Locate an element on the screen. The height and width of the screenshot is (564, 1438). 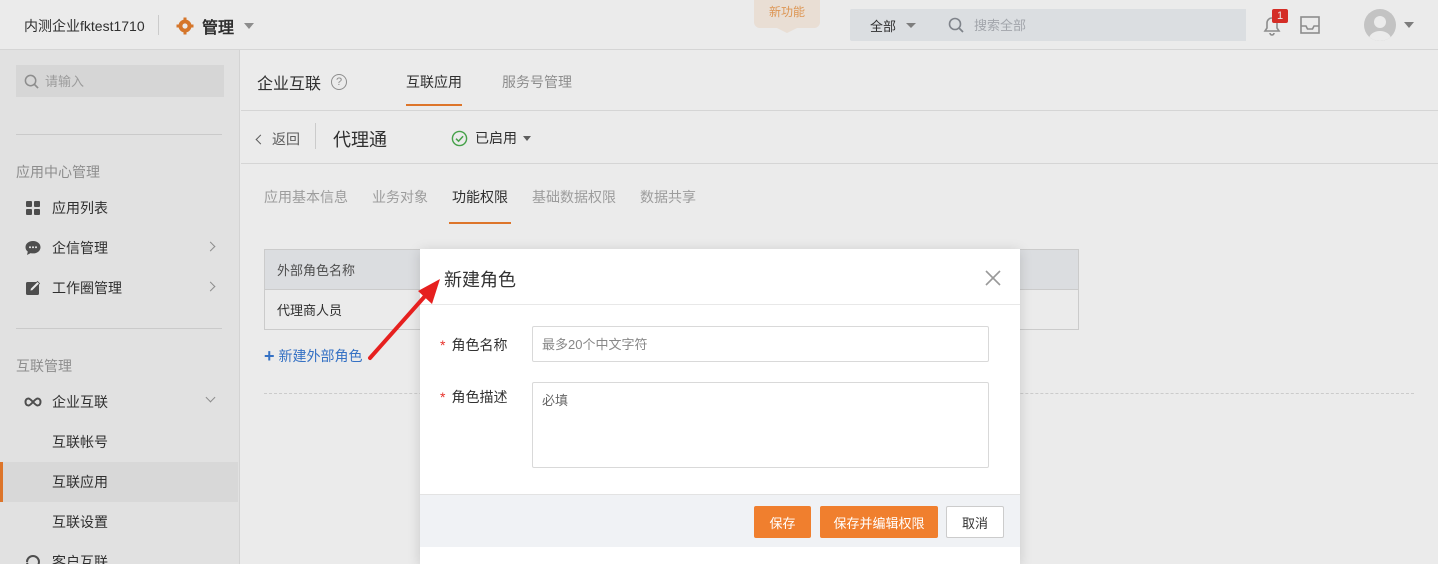
role-name-label: * 角色名称 is located at coordinates (473, 345).